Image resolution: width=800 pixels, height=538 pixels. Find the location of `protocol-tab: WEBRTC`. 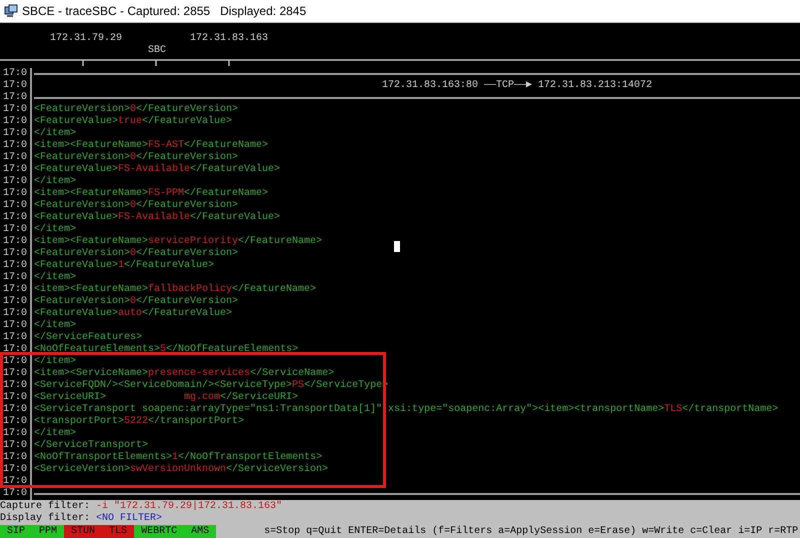

protocol-tab: WEBRTC is located at coordinates (159, 531).